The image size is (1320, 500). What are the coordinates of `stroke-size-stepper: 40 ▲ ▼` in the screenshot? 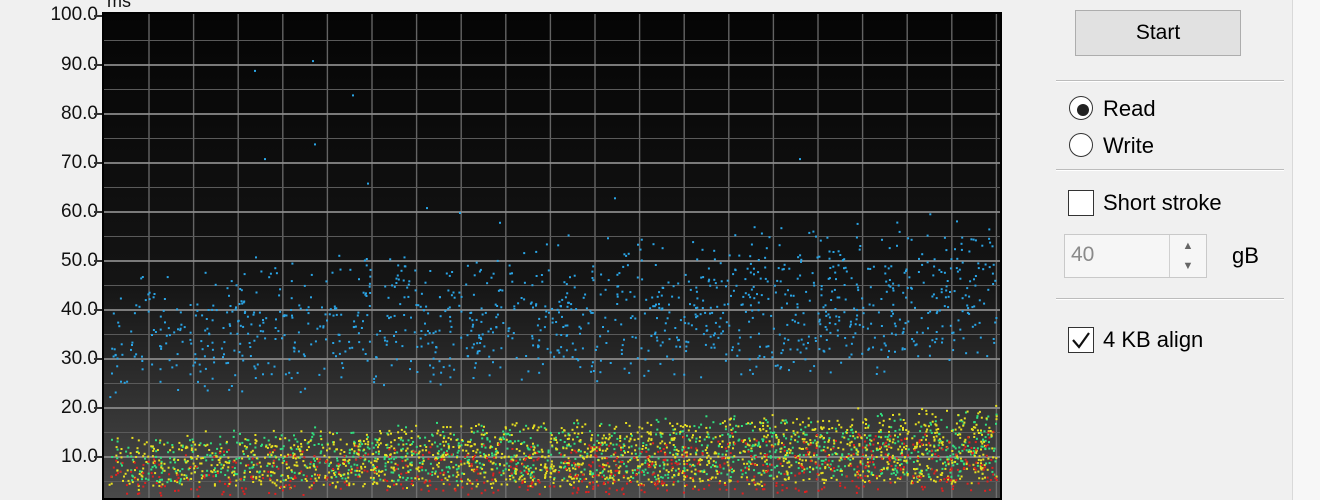 It's located at (1135, 256).